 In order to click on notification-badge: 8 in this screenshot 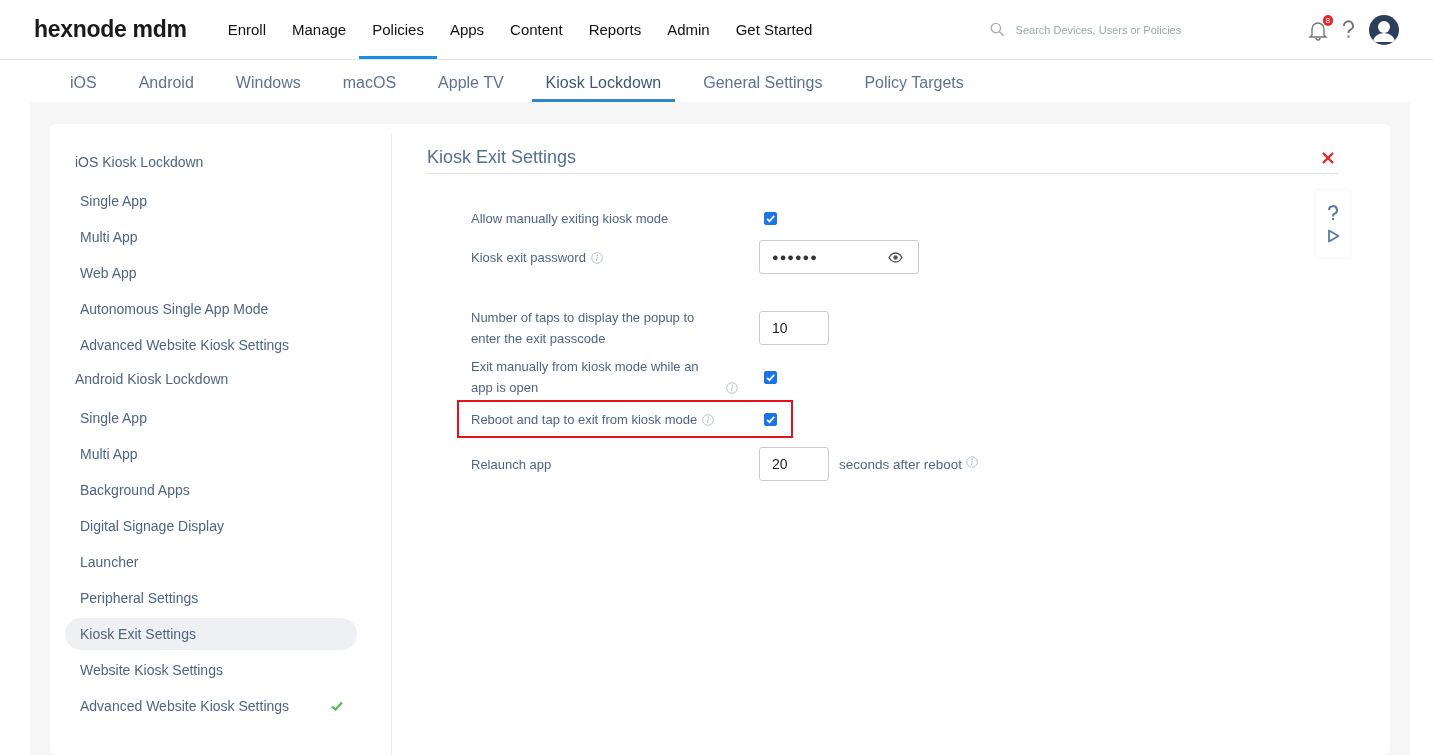, I will do `click(1327, 20)`.